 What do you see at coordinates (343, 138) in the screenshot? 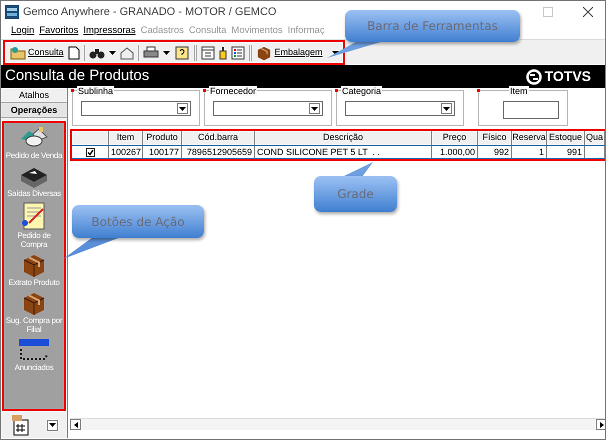
I see `column-header: Descrição` at bounding box center [343, 138].